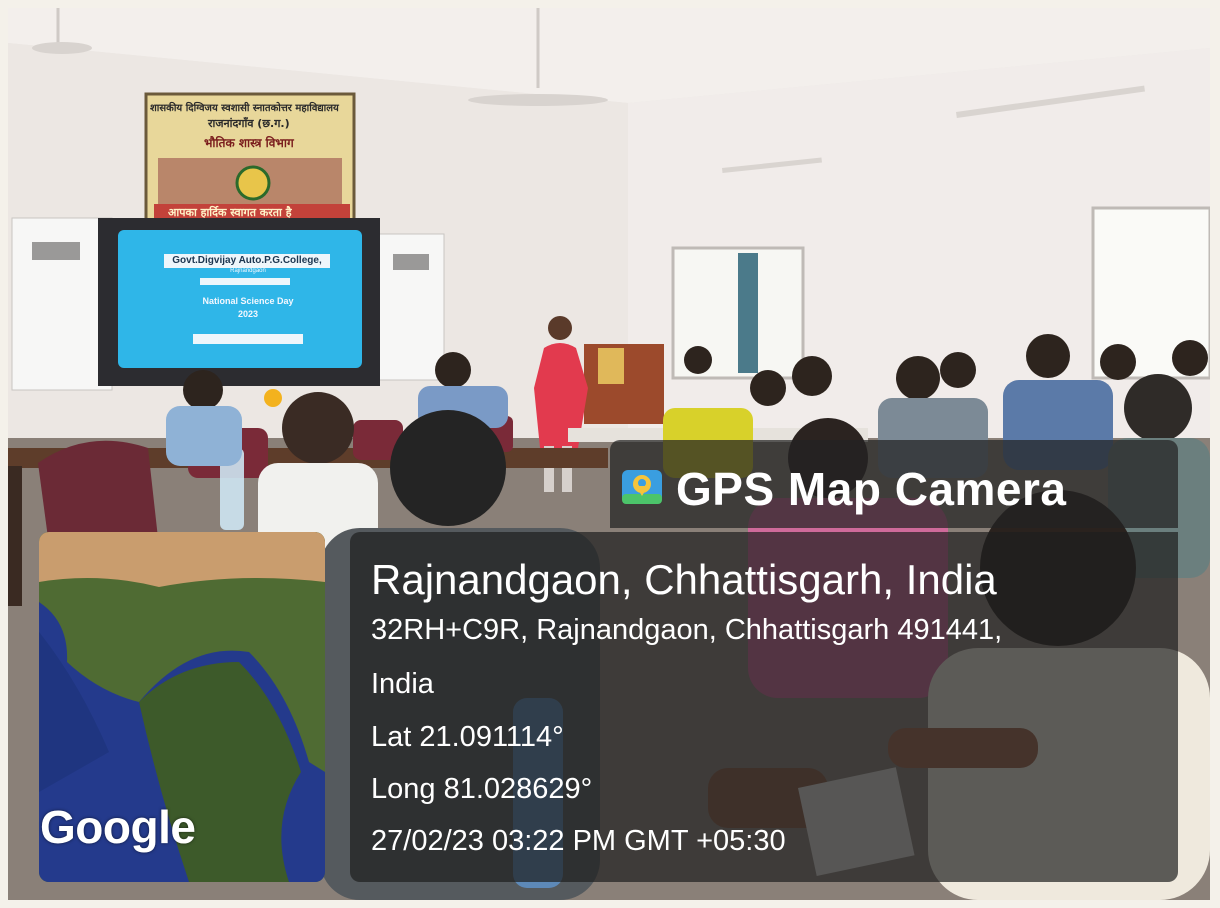 This screenshot has width=1220, height=908. What do you see at coordinates (402, 684) in the screenshot?
I see `address-line-2: India` at bounding box center [402, 684].